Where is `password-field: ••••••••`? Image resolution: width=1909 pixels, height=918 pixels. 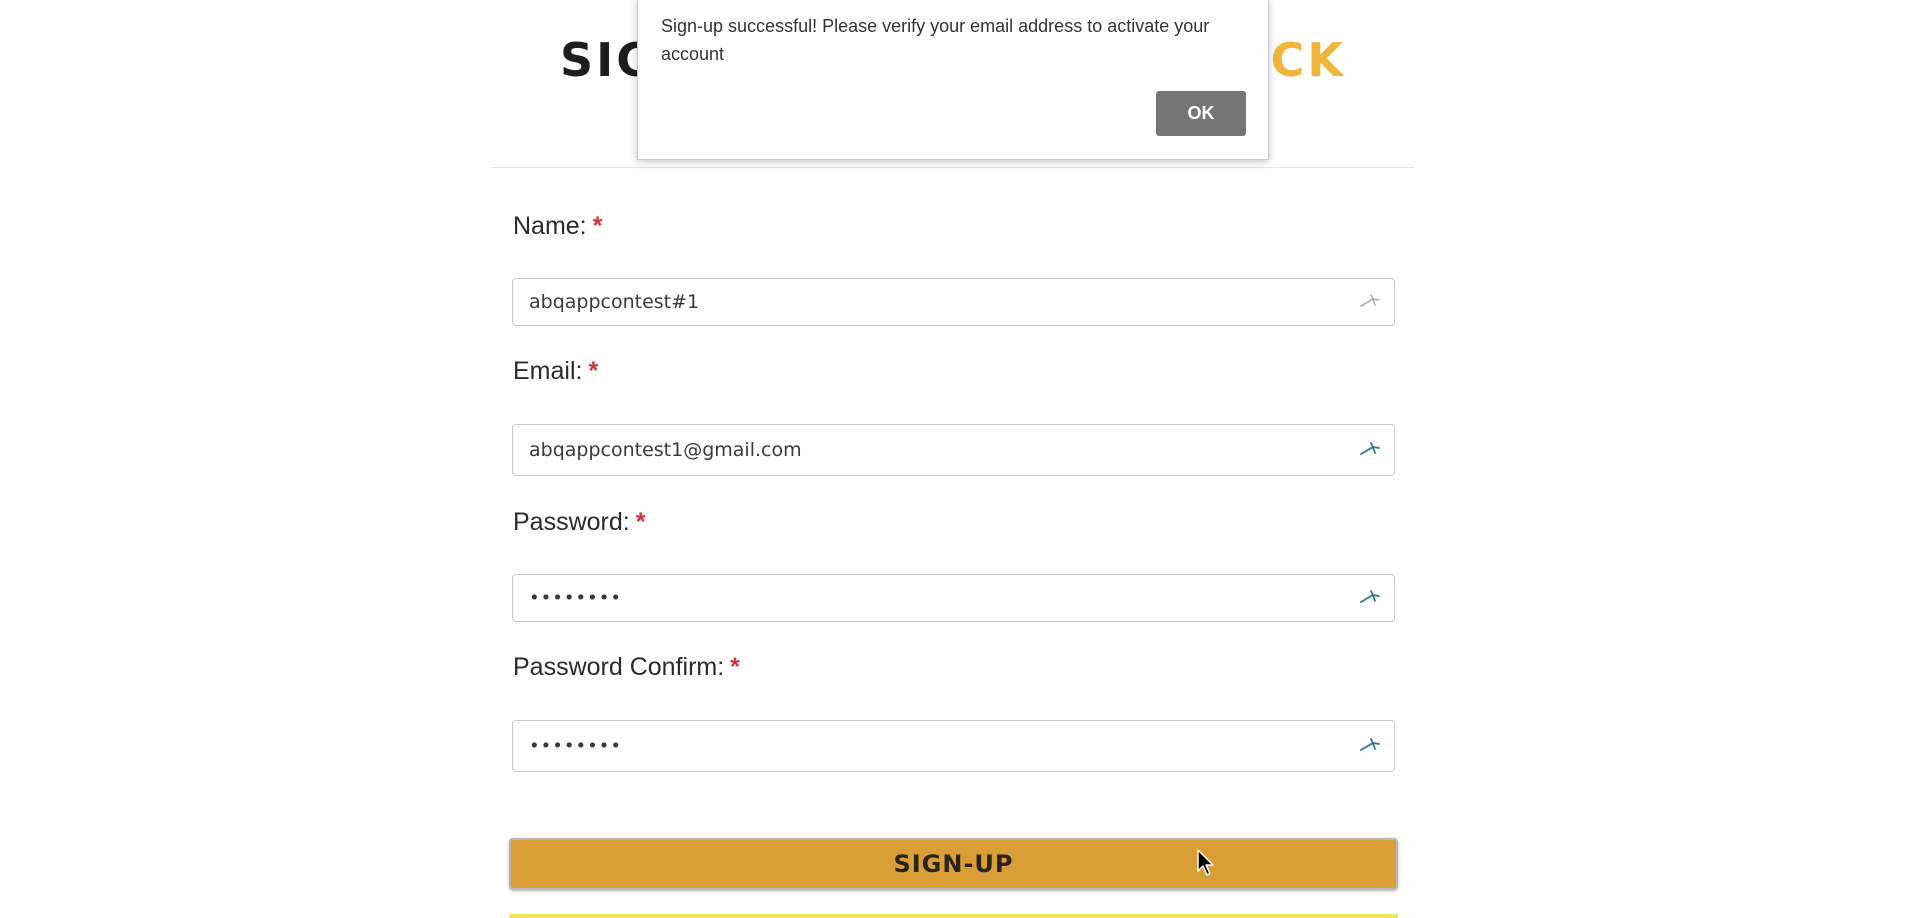 password-field: •••••••• is located at coordinates (953, 598).